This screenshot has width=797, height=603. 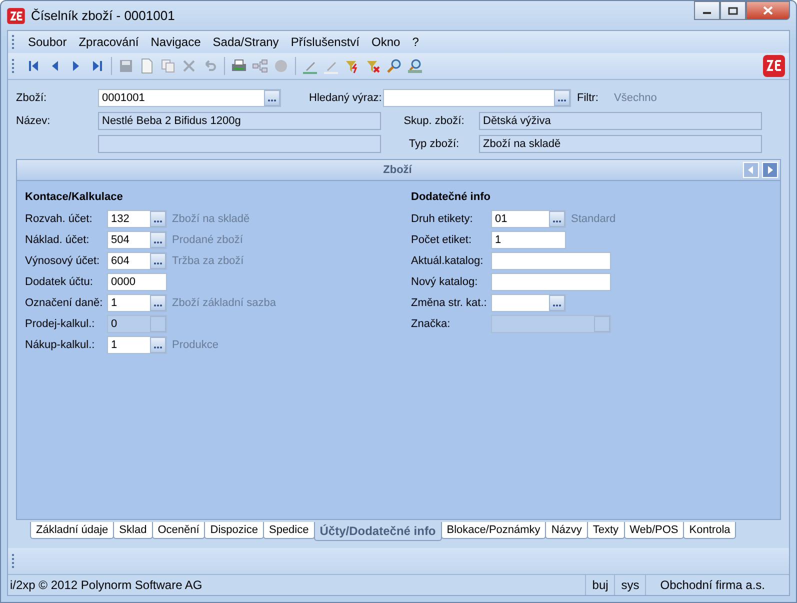 What do you see at coordinates (168, 66) in the screenshot?
I see `copy-icon` at bounding box center [168, 66].